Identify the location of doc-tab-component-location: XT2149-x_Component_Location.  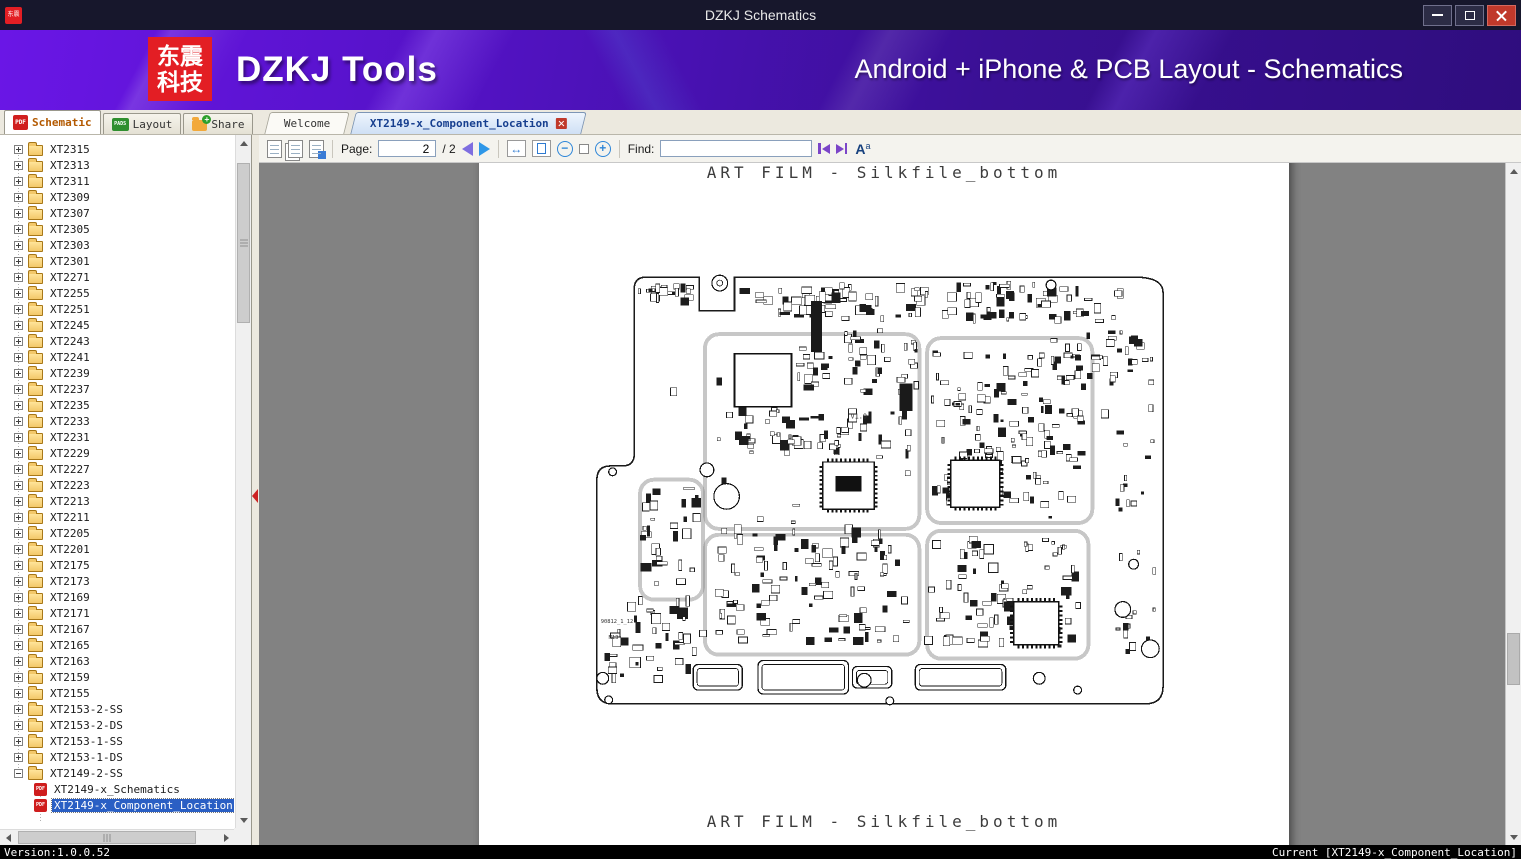
(468, 123).